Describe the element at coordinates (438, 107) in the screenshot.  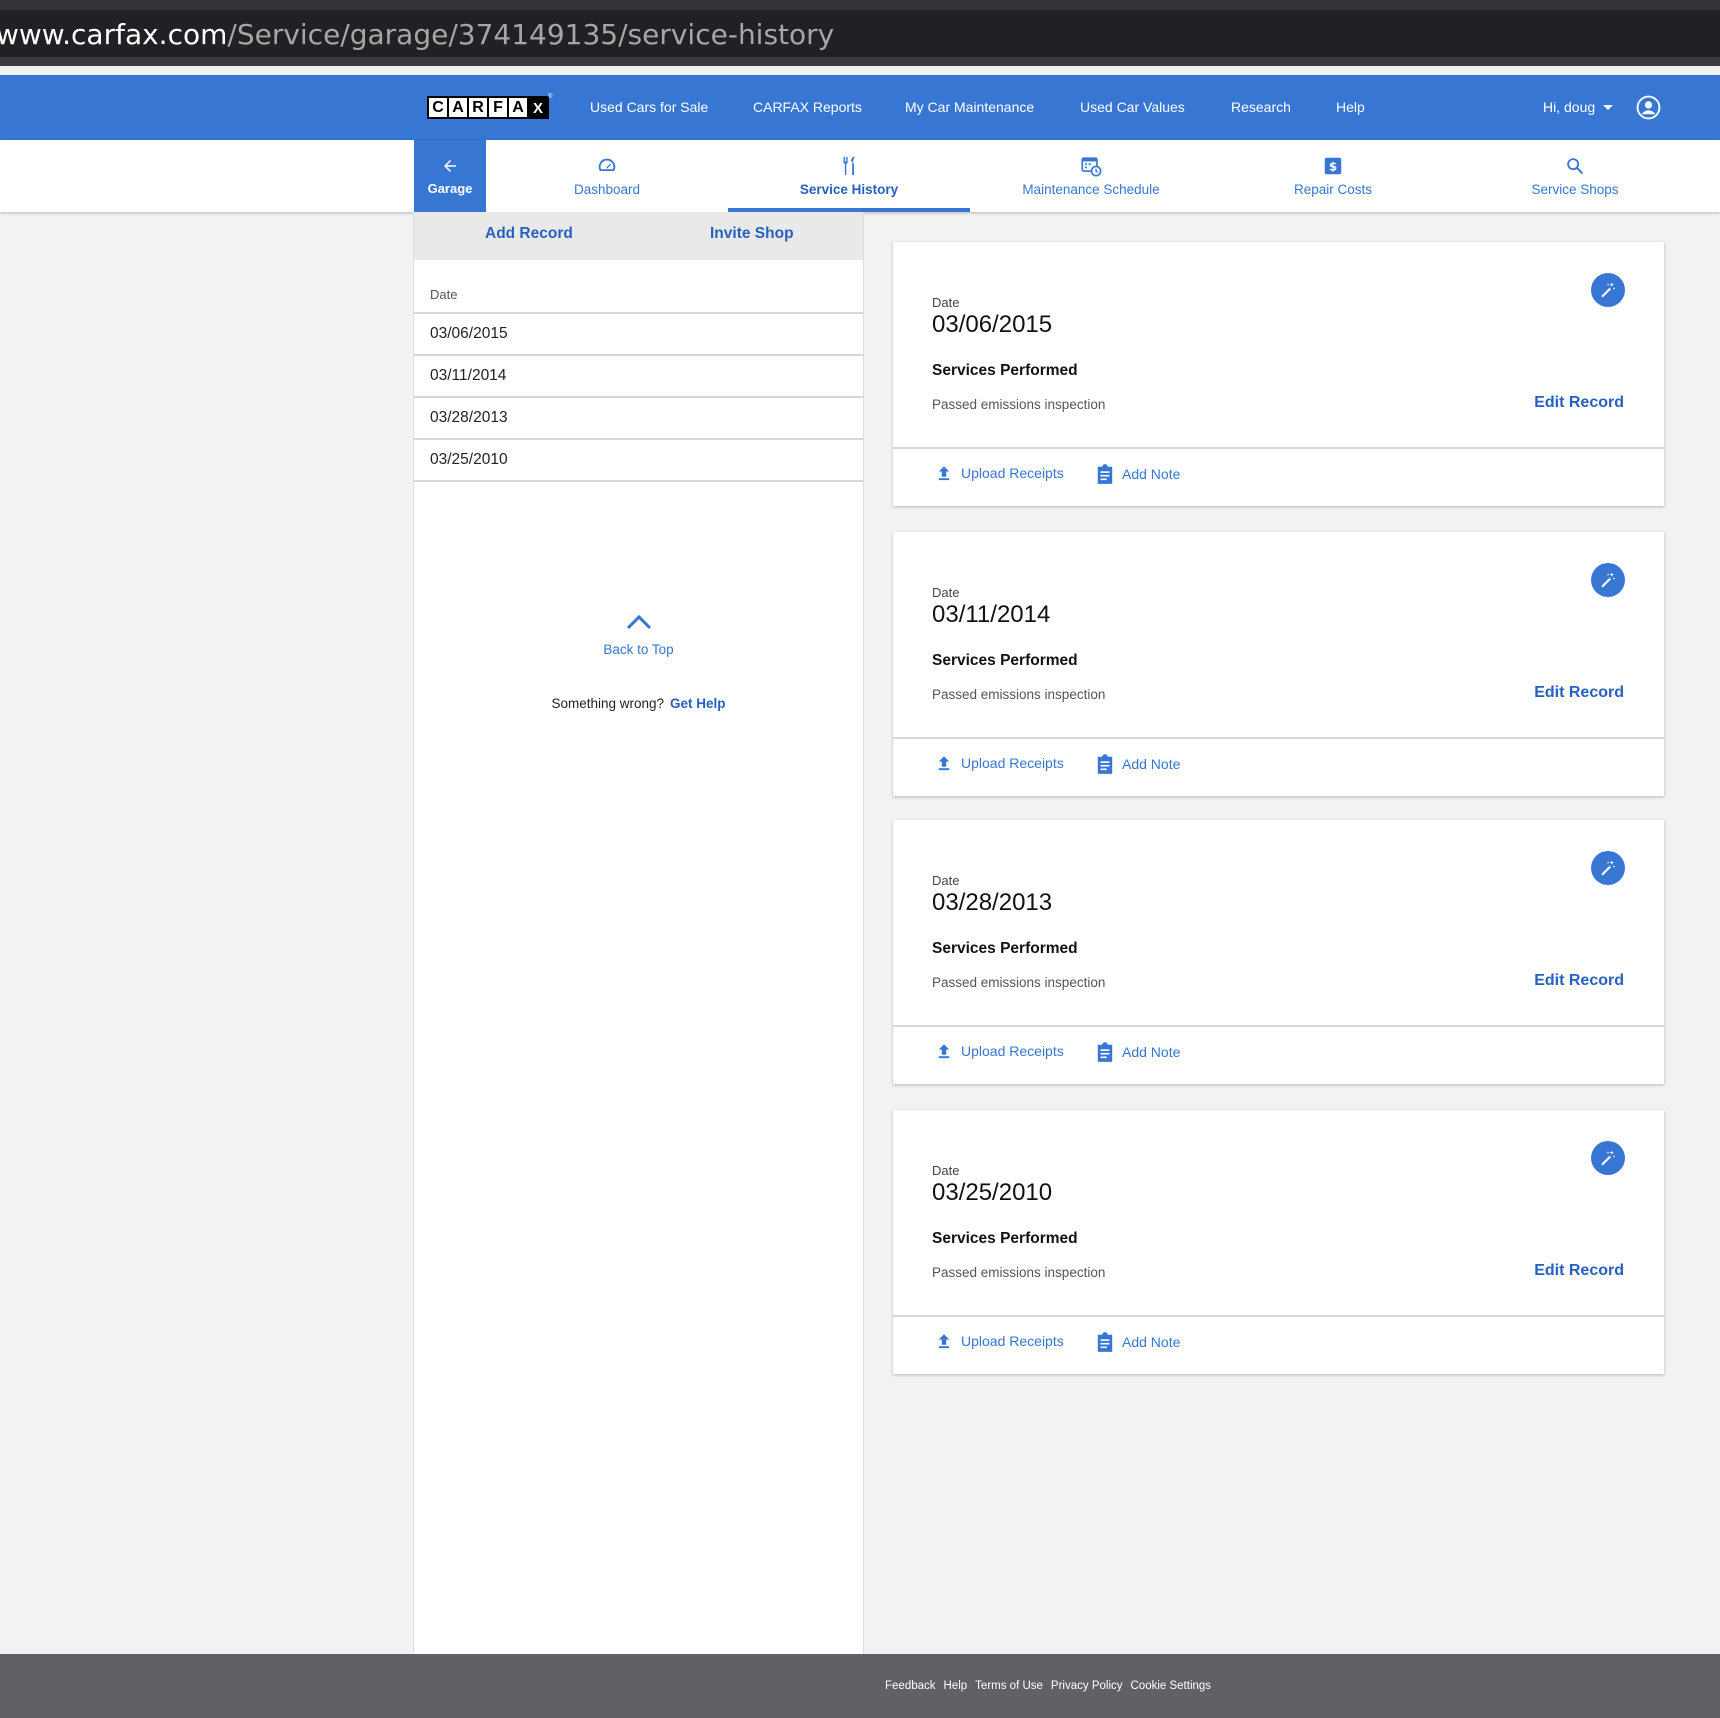
I see `logo-letter-c: C` at that location.